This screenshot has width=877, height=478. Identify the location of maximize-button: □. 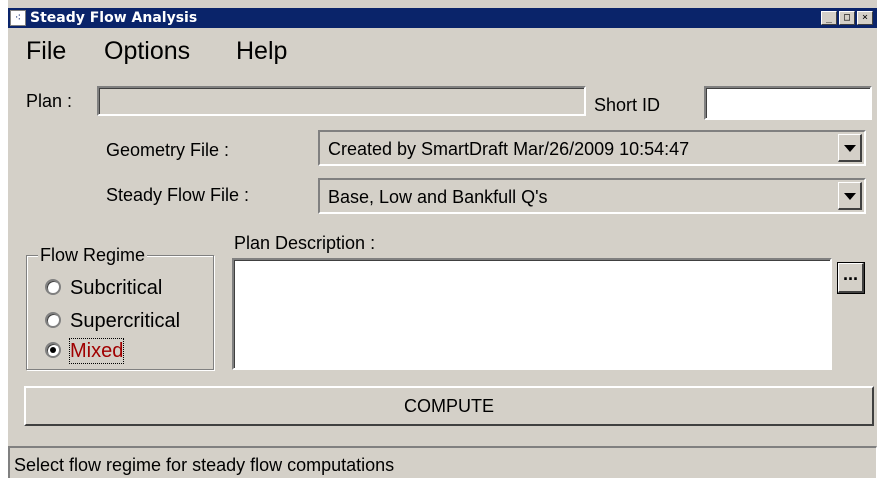
(847, 18).